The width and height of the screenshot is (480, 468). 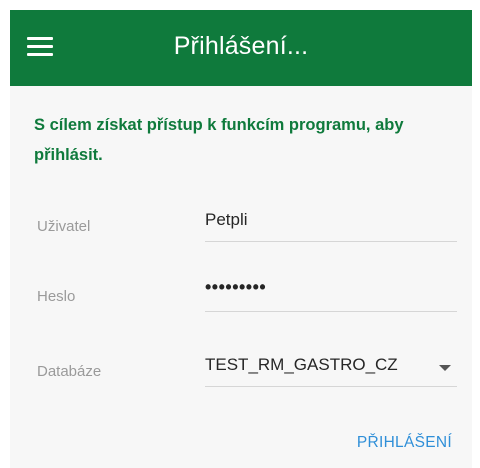 I want to click on dropdown-arrow-icon, so click(x=445, y=368).